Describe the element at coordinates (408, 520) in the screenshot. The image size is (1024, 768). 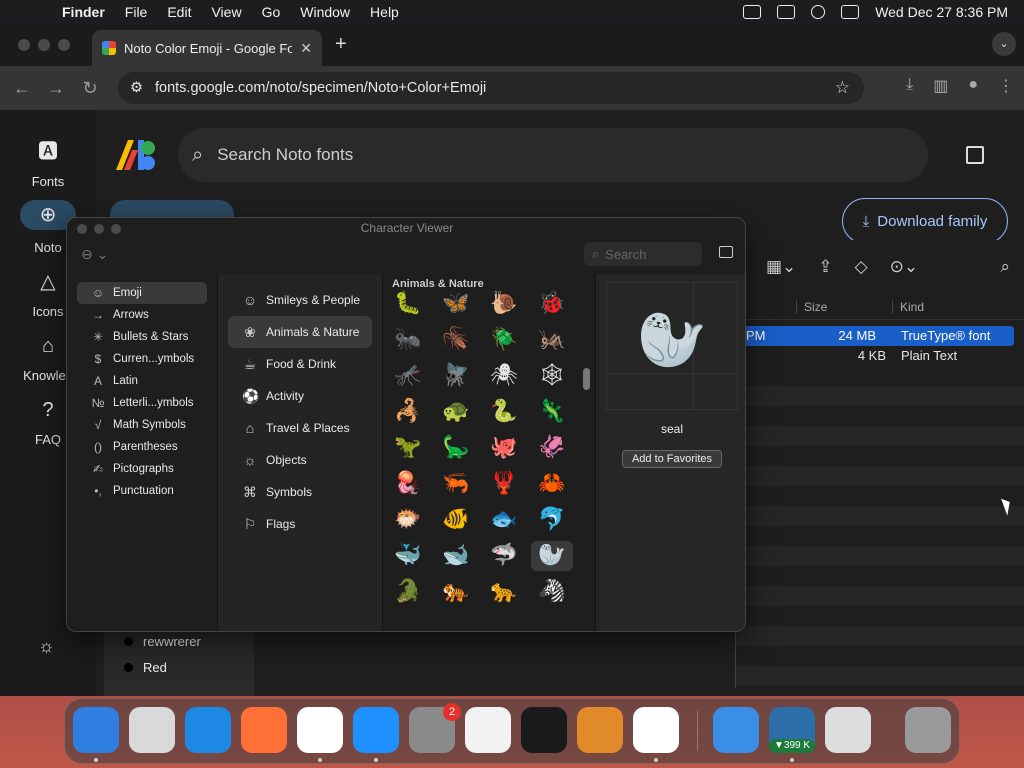
I see `emoji-cell: 🐡` at that location.